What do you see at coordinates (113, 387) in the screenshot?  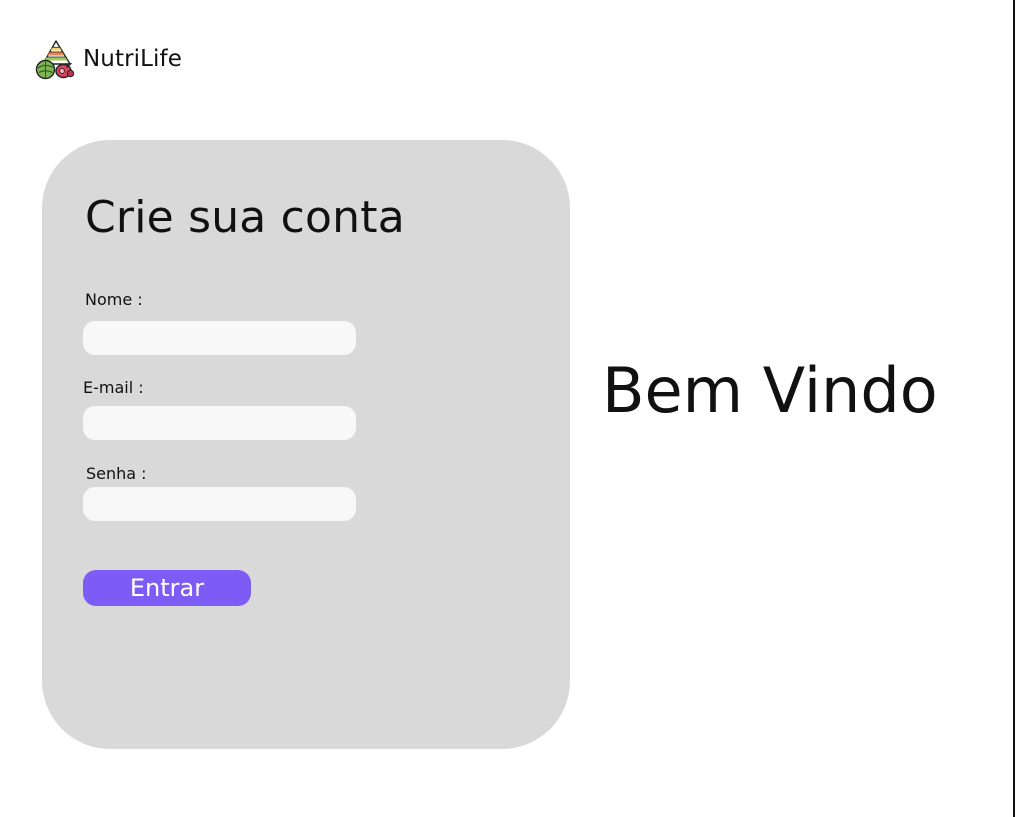 I see `email-label: E-mail :` at bounding box center [113, 387].